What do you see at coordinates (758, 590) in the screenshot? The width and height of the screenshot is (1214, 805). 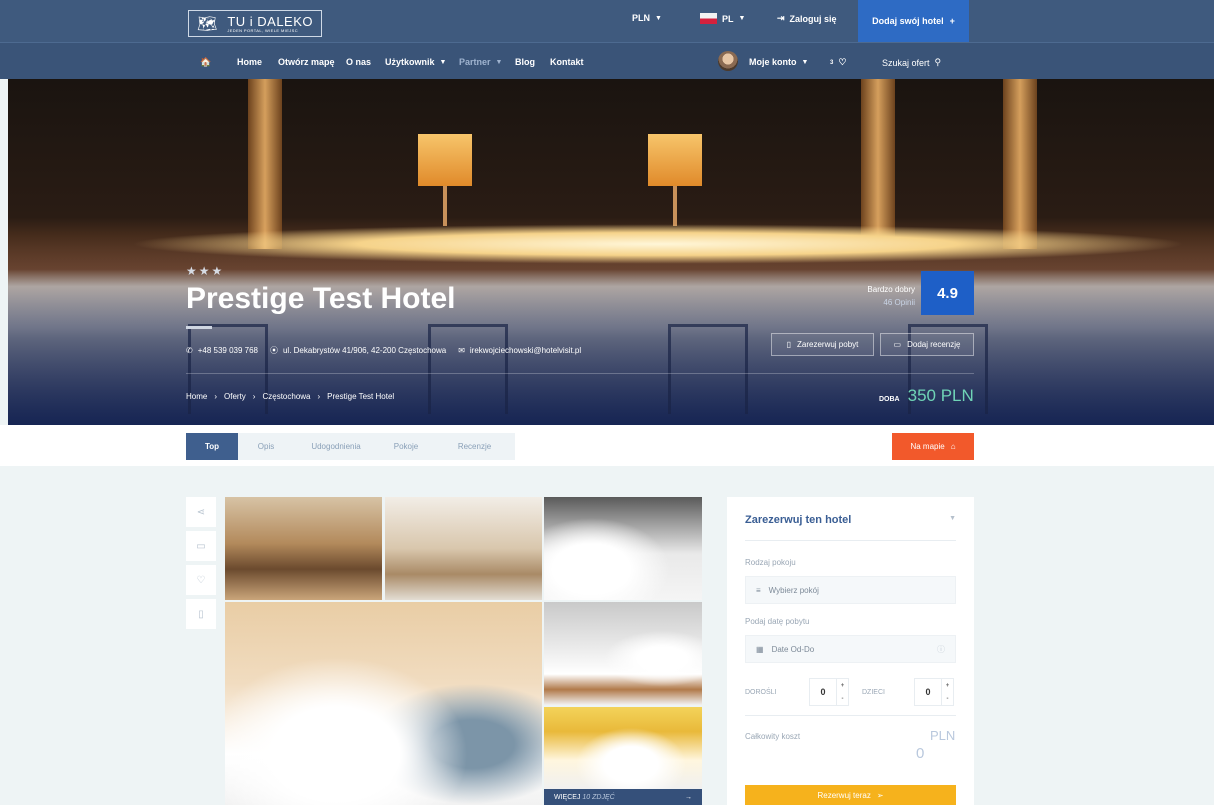 I see `list-icon: ≡` at bounding box center [758, 590].